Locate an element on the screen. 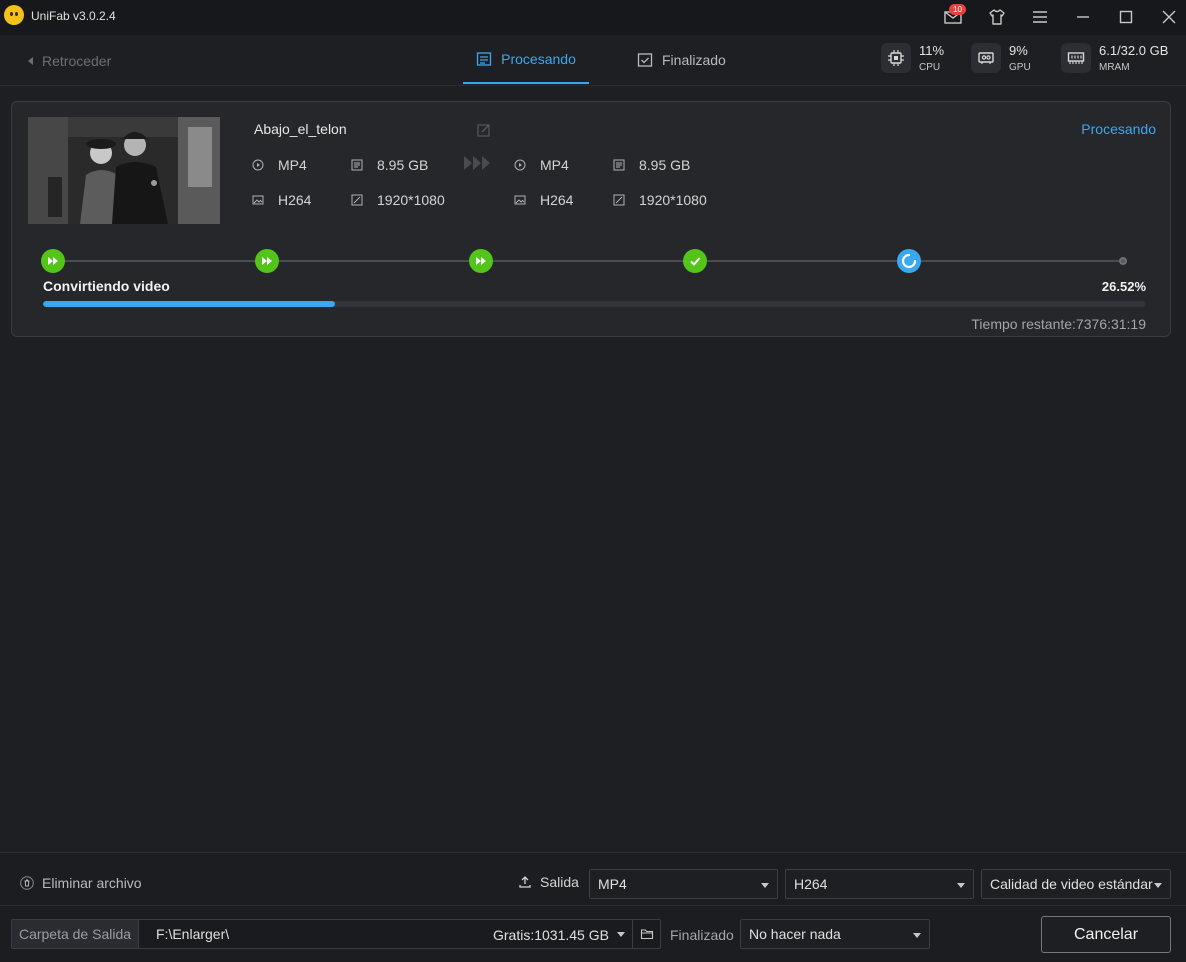 Image resolution: width=1186 pixels, height=962 pixels. input-container-value: MP4 is located at coordinates (292, 165).